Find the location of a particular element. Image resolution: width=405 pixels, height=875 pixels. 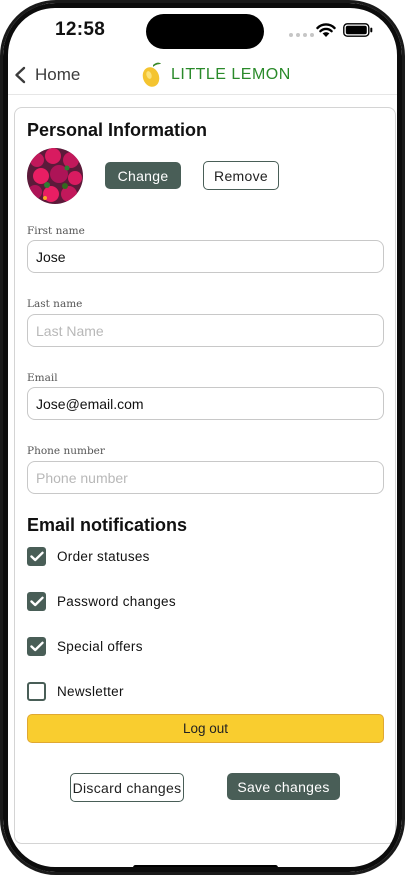

avatar-flowers-image is located at coordinates (55, 176).